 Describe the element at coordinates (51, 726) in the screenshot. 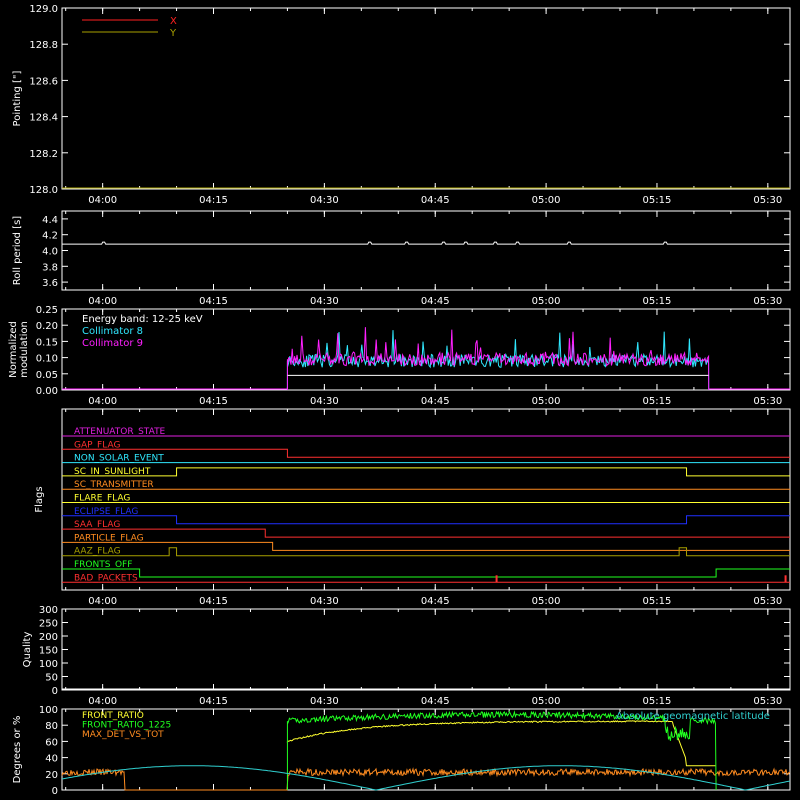

I see `y-tick-label: 80` at that location.